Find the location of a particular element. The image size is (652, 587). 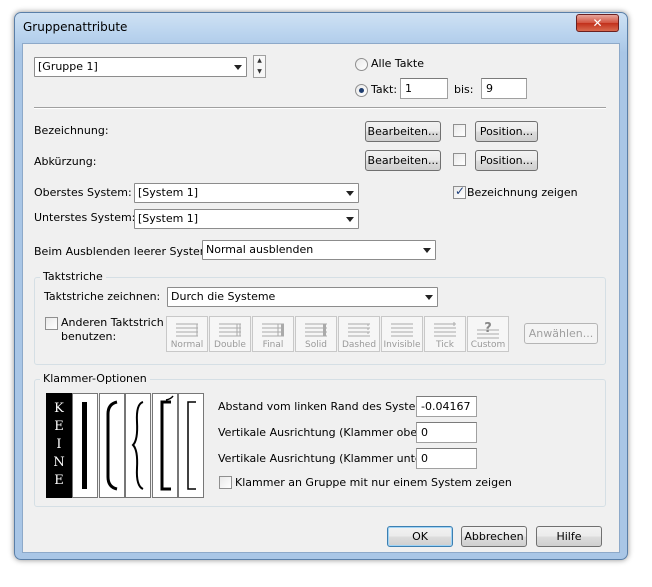

barline-custom-label: Custom is located at coordinates (488, 345).